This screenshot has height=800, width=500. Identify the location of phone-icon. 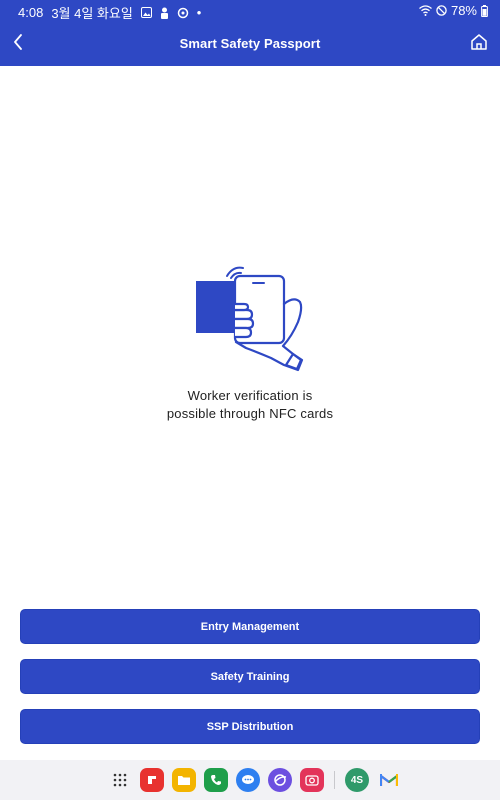
(216, 780).